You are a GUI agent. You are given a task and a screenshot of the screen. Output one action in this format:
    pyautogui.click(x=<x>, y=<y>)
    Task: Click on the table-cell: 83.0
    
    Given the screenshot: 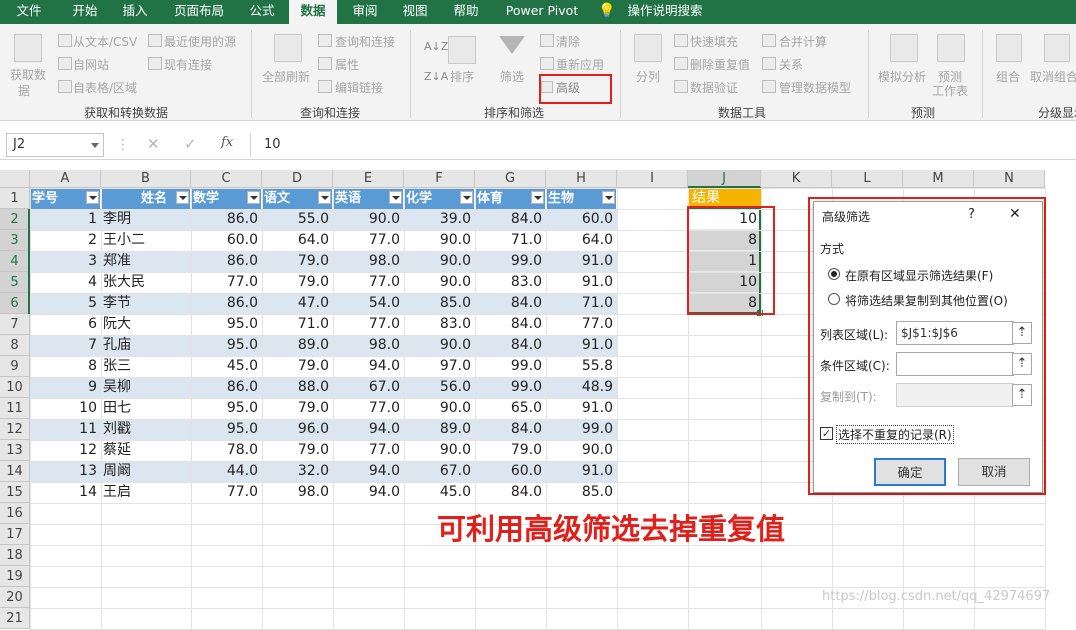 What is the action you would take?
    pyautogui.click(x=439, y=324)
    